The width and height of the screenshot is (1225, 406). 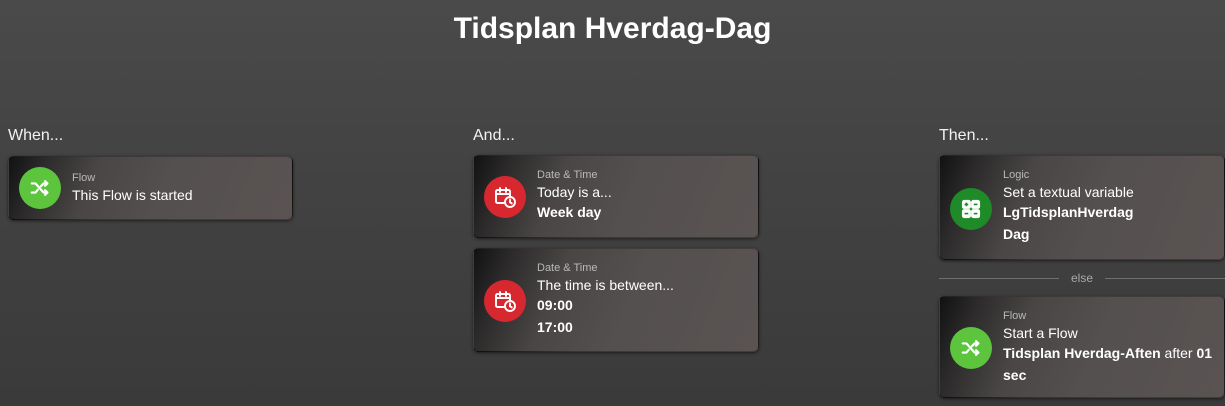 I want to click on else-divider: else, so click(x=1082, y=278).